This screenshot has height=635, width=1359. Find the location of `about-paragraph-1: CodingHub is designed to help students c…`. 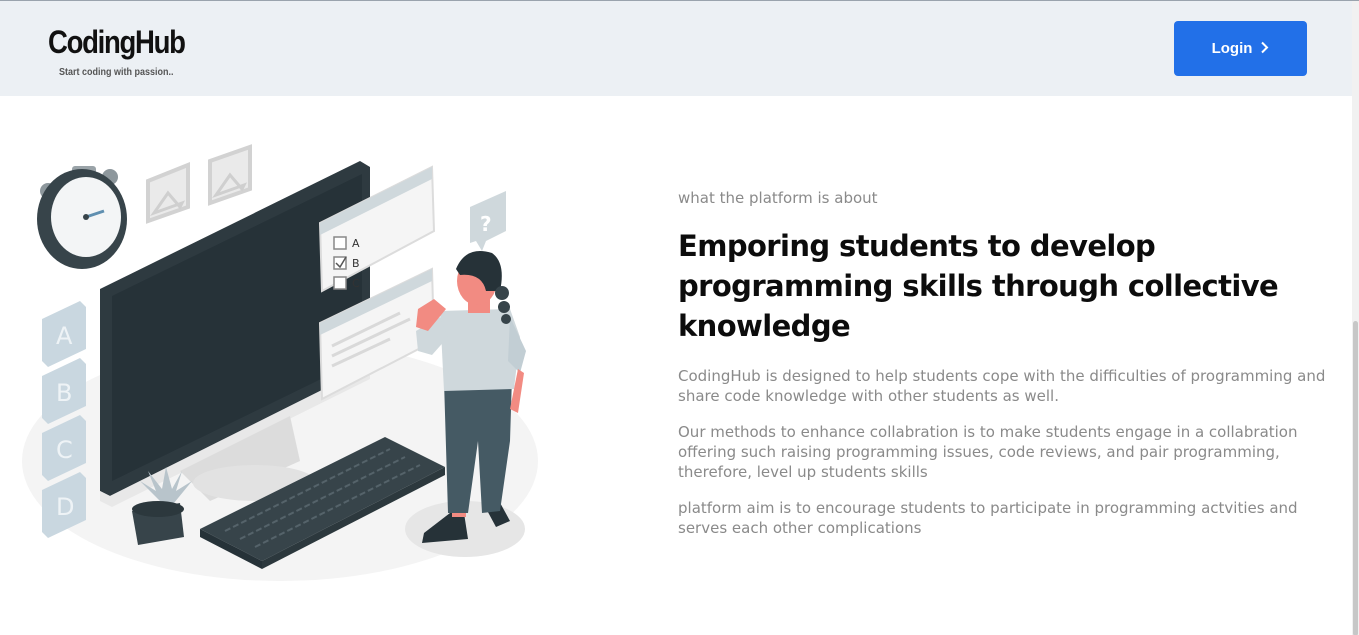

about-paragraph-1: CodingHub is designed to help students c… is located at coordinates (1002, 386).